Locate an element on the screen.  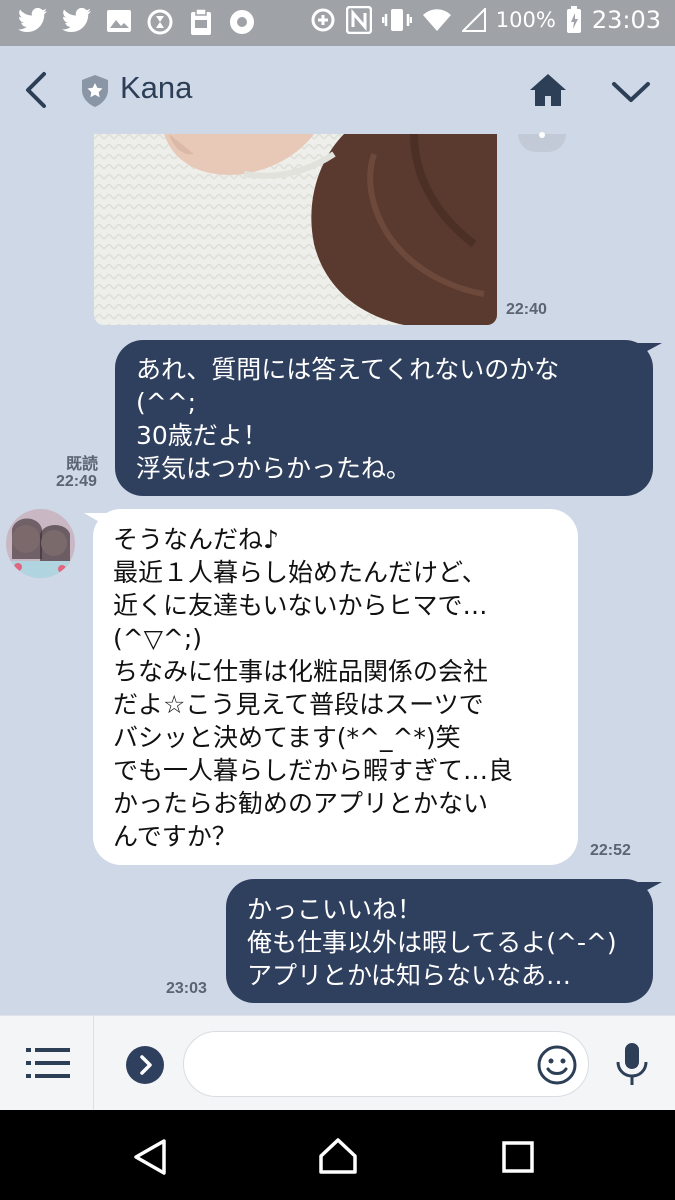
voice-button is located at coordinates (632, 1067).